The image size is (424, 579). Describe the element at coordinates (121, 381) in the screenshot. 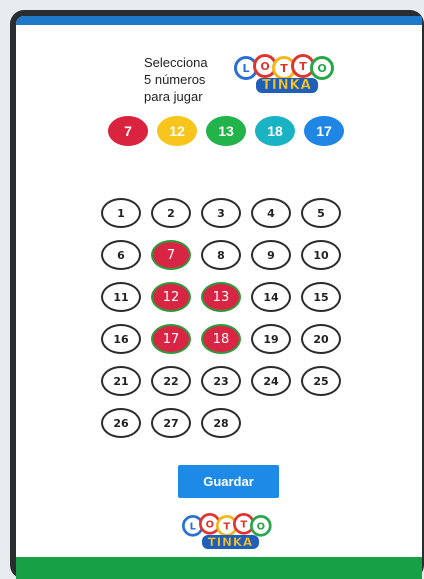

I see `number-cell-21: 21` at that location.